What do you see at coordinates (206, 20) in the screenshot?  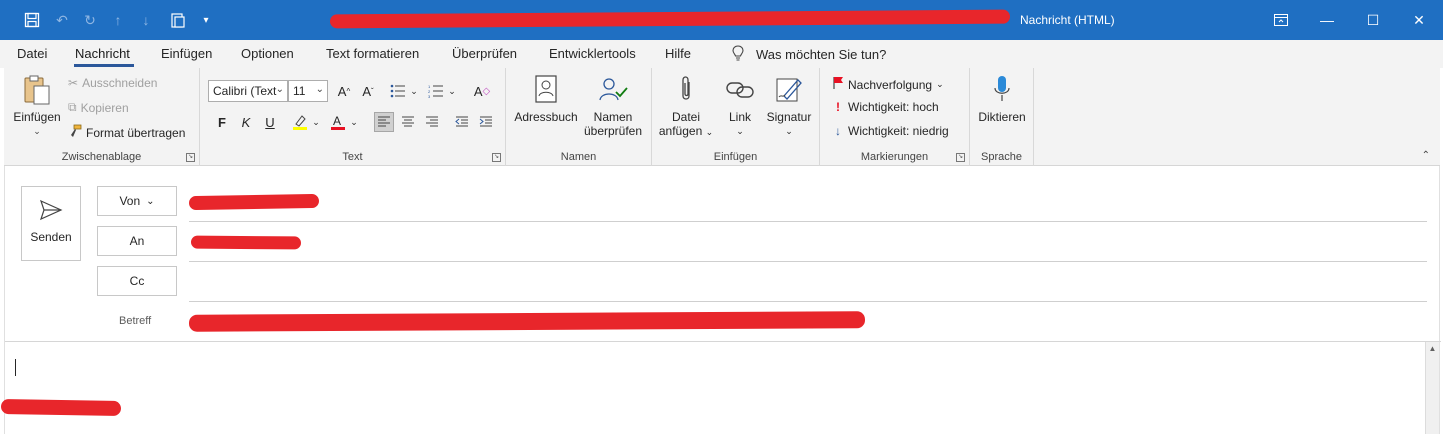 I see `customize-icon: ▾` at bounding box center [206, 20].